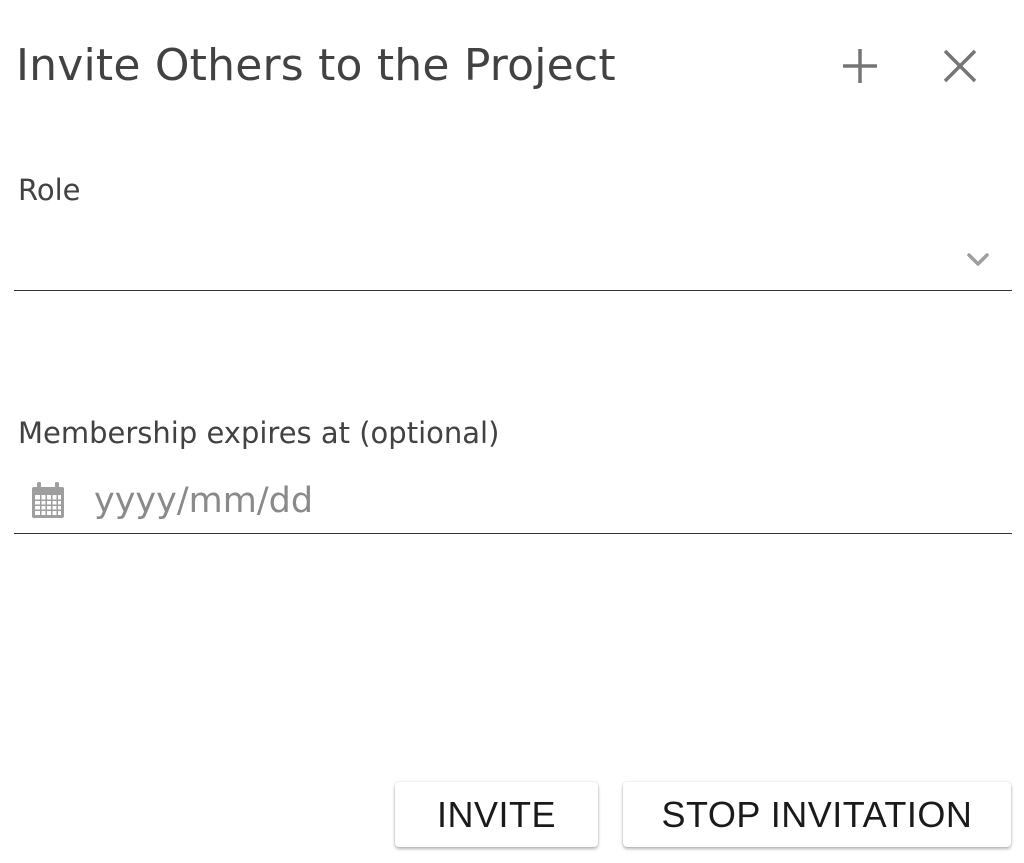  What do you see at coordinates (48, 501) in the screenshot?
I see `calendar-icon` at bounding box center [48, 501].